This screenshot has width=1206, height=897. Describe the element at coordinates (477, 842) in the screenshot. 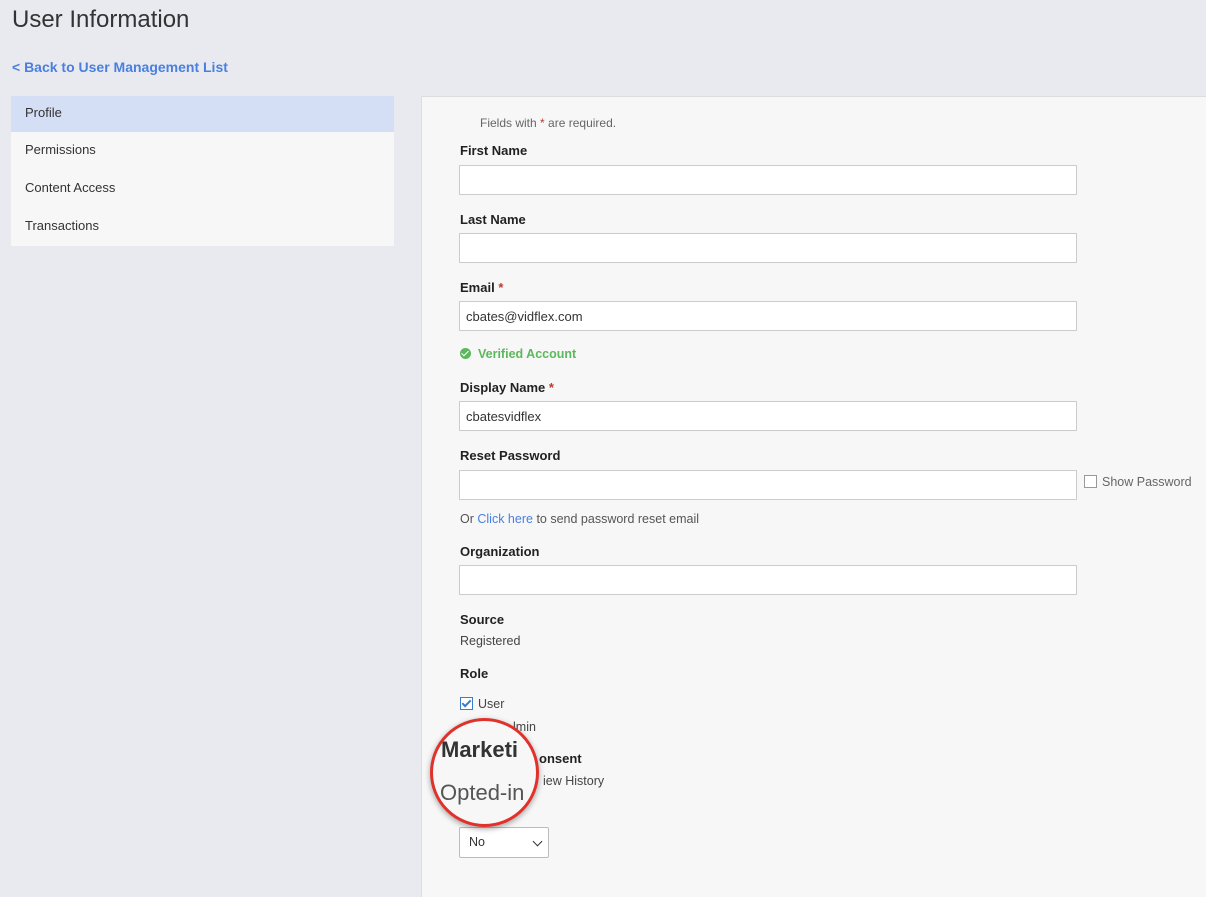

I see `status-dropdown-value: No` at that location.